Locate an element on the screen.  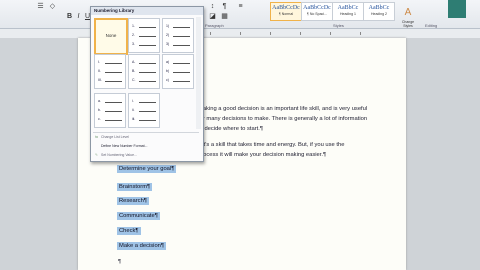
numbering-format-tile: i. ii. iii. is located at coordinates (144, 110).